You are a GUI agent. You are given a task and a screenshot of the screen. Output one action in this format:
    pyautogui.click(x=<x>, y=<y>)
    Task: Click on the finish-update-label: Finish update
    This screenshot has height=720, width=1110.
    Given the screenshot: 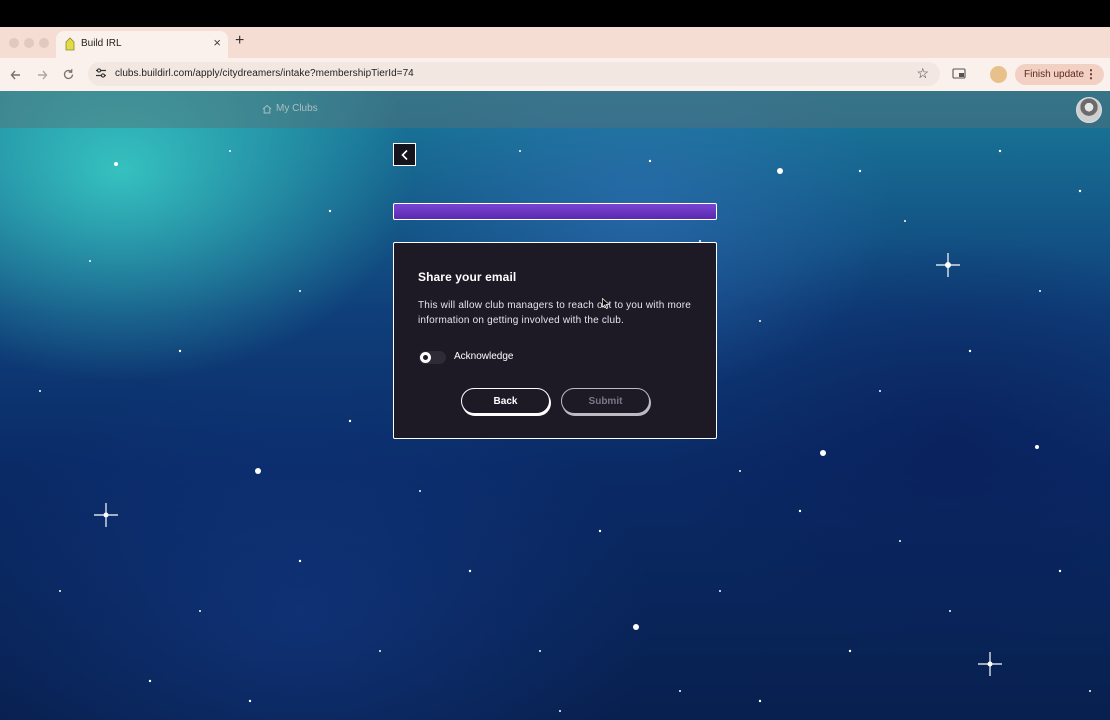 What is the action you would take?
    pyautogui.click(x=1054, y=74)
    